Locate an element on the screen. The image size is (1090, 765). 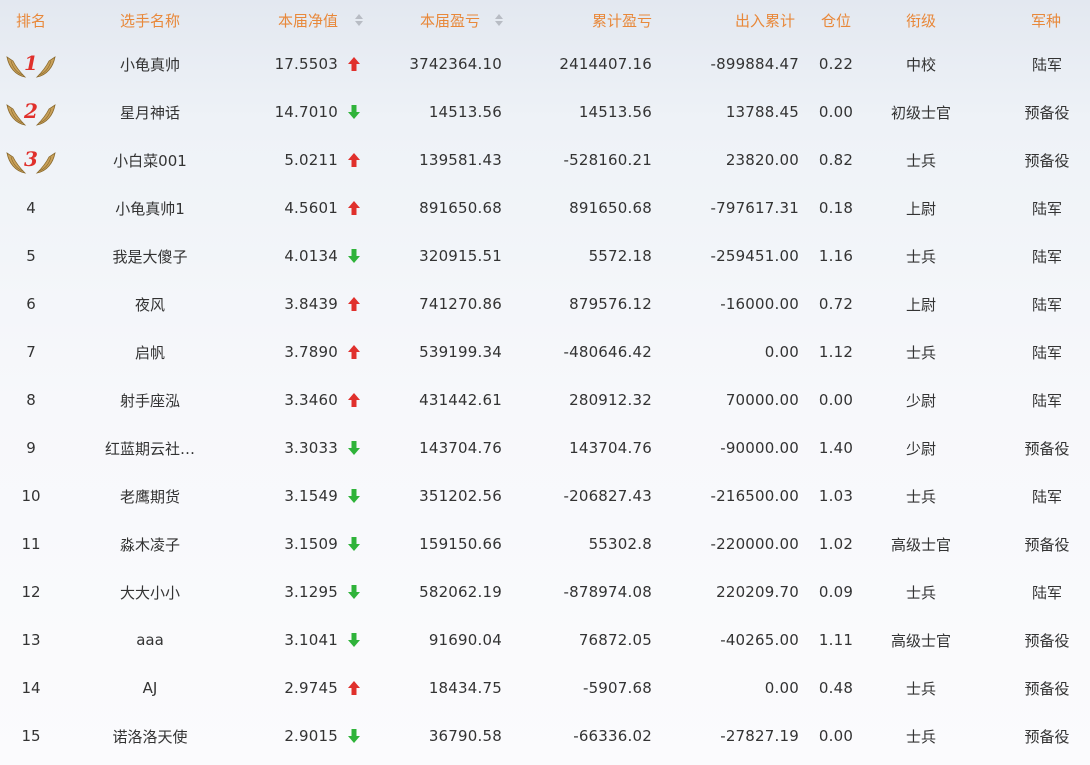
header-position: 仓位 is located at coordinates (835, 20).